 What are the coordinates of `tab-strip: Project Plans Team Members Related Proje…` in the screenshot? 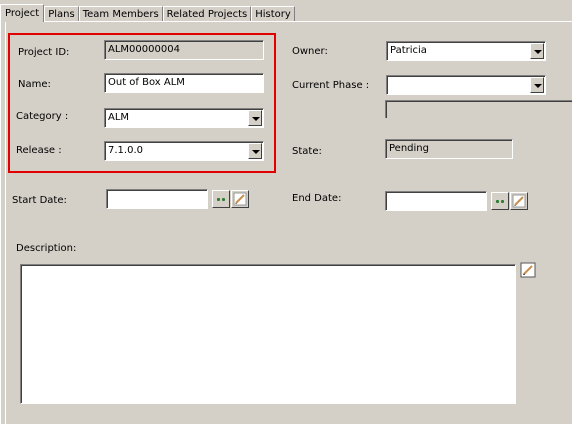 It's located at (147, 13).